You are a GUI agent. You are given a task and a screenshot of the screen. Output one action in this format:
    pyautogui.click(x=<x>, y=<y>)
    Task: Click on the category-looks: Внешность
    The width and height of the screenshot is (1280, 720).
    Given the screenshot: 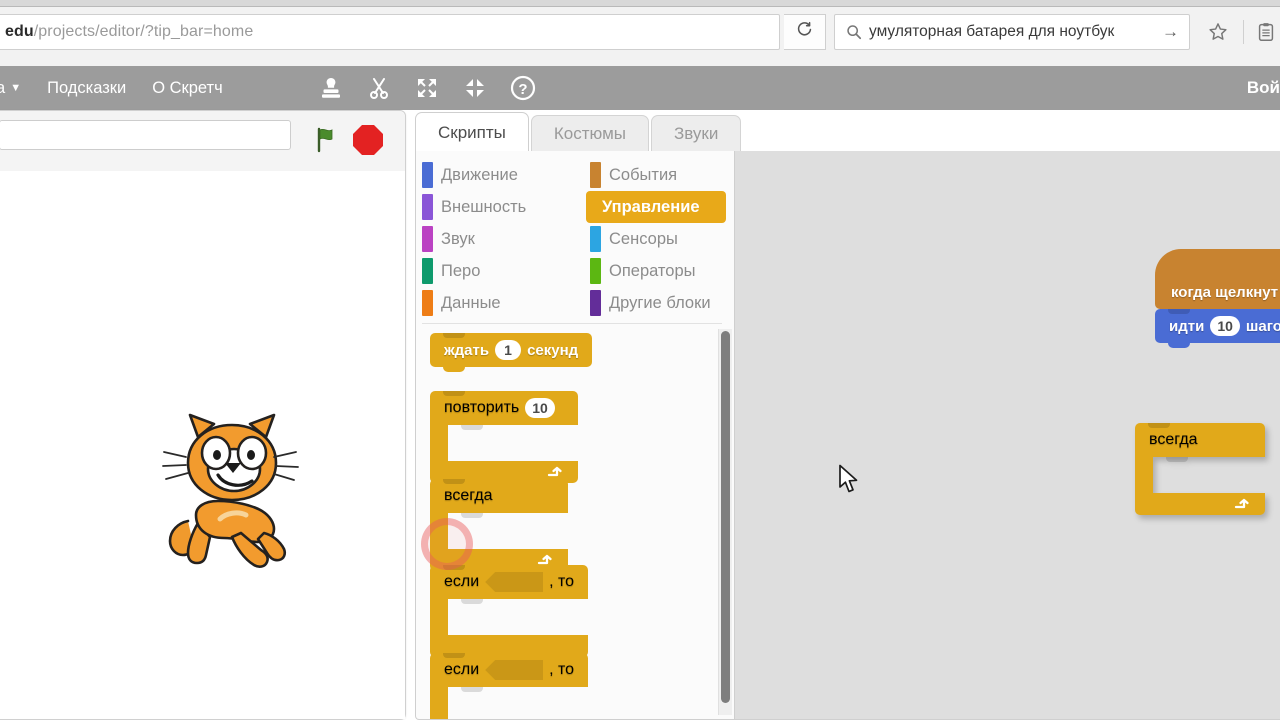 What is the action you would take?
    pyautogui.click(x=502, y=207)
    